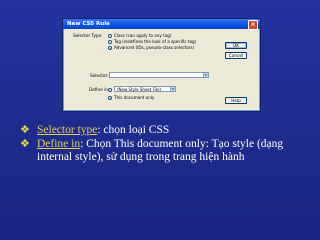  I want to click on bullet-text: : chọn loại CSS, so click(133, 130).